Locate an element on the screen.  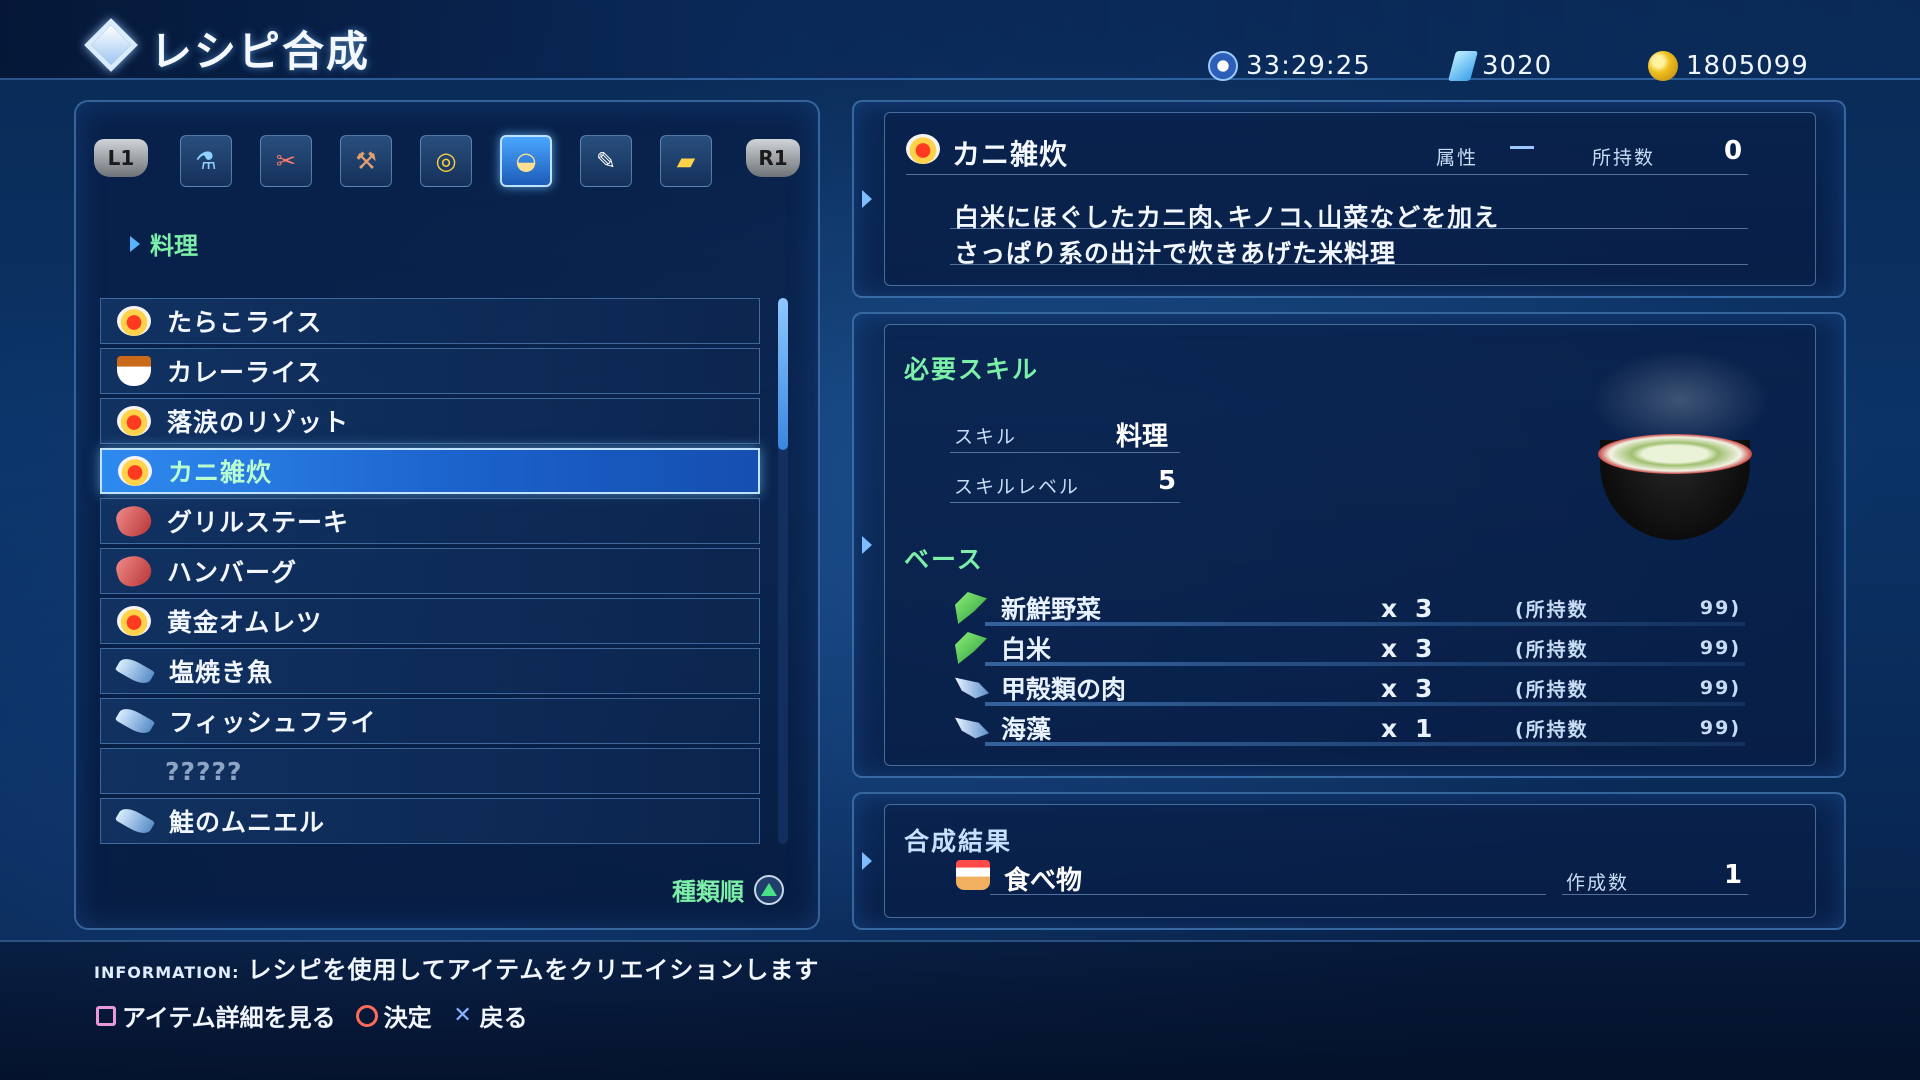
tab-tools: ✂ is located at coordinates (286, 161).